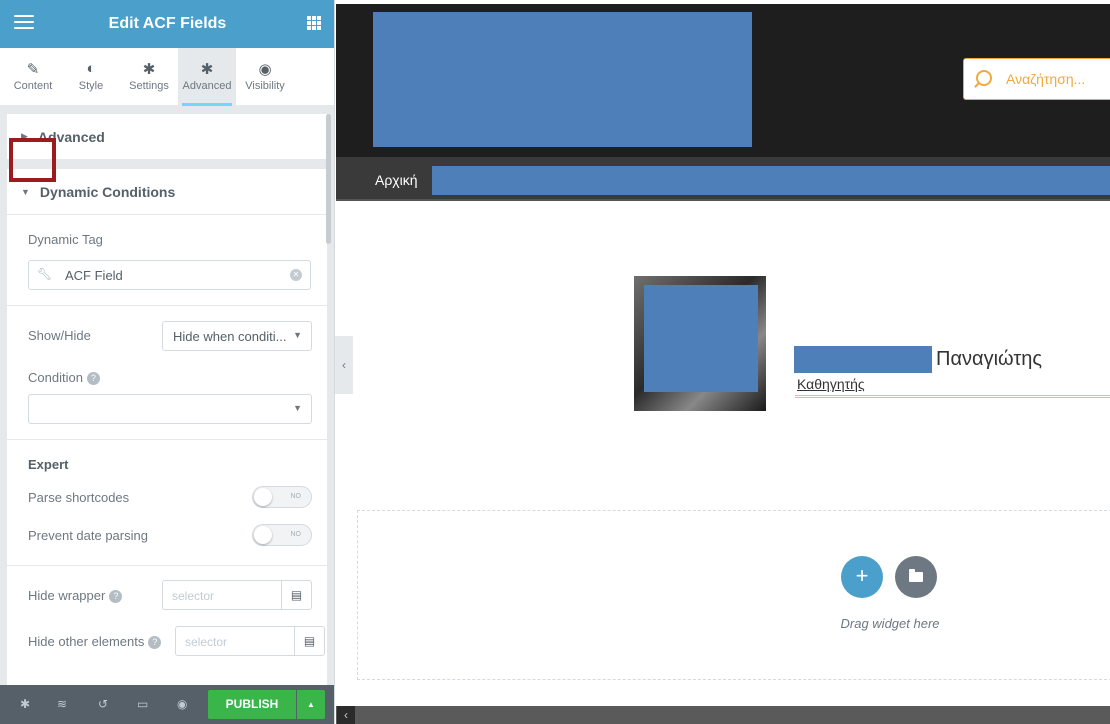 This screenshot has width=1110, height=724. Describe the element at coordinates (206, 642) in the screenshot. I see `hide-other-placeholder: selector` at that location.